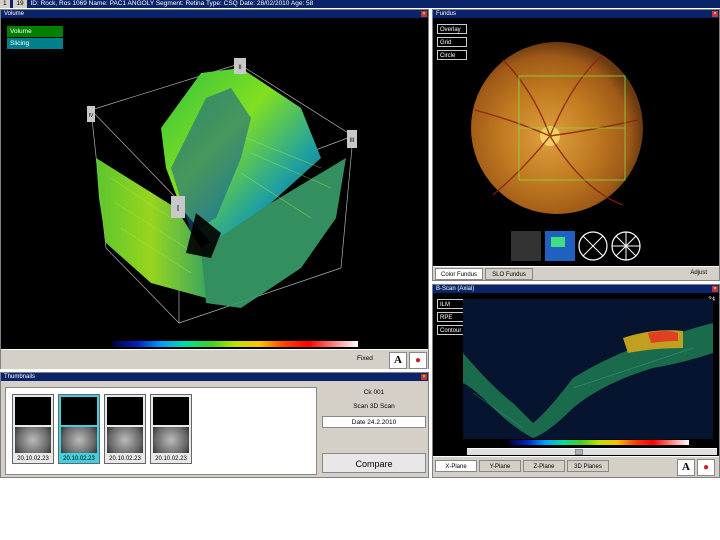 The width and height of the screenshot is (720, 540). I want to click on scan-type-label: Scan 3D Scan, so click(374, 406).